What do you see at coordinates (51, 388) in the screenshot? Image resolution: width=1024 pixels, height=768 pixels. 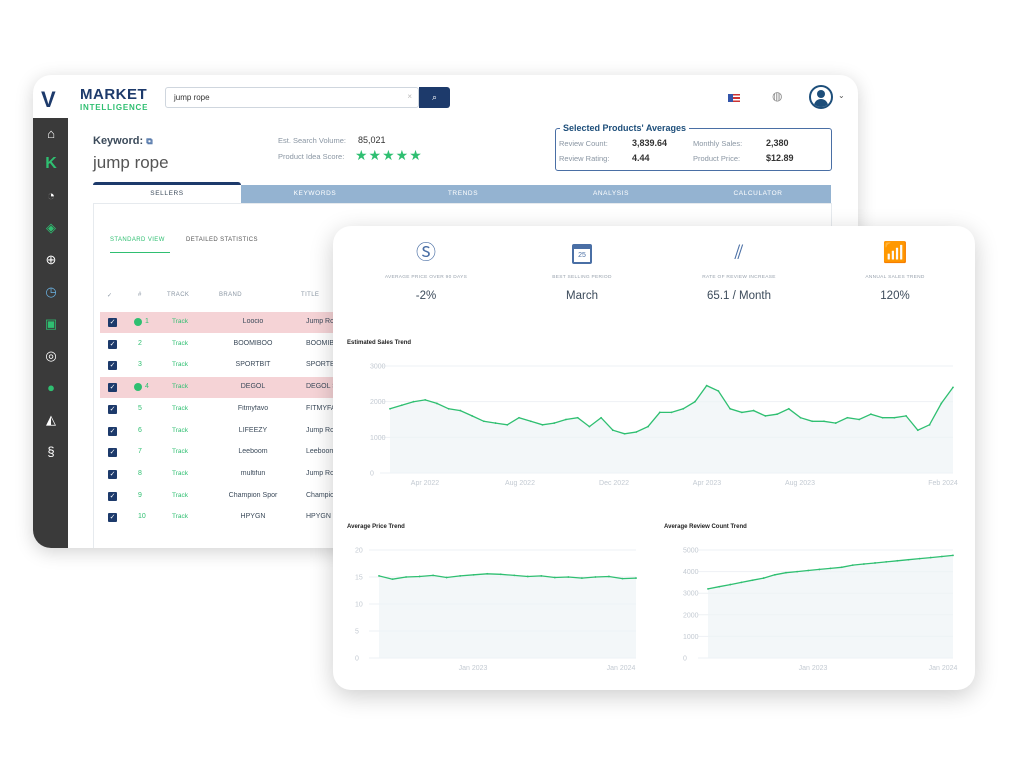 I see `alert-icon: ●` at bounding box center [51, 388].